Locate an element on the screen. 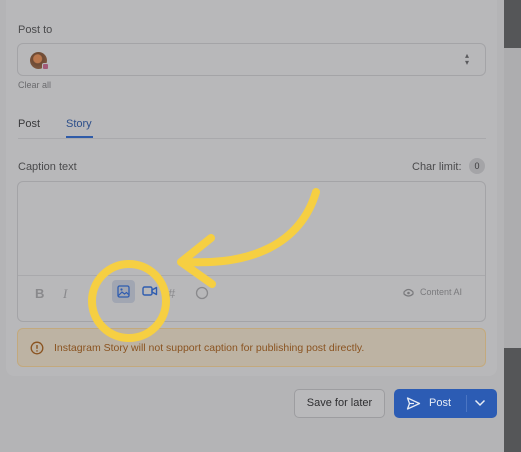 This screenshot has height=452, width=521. background-strip is located at coordinates (512, 226).